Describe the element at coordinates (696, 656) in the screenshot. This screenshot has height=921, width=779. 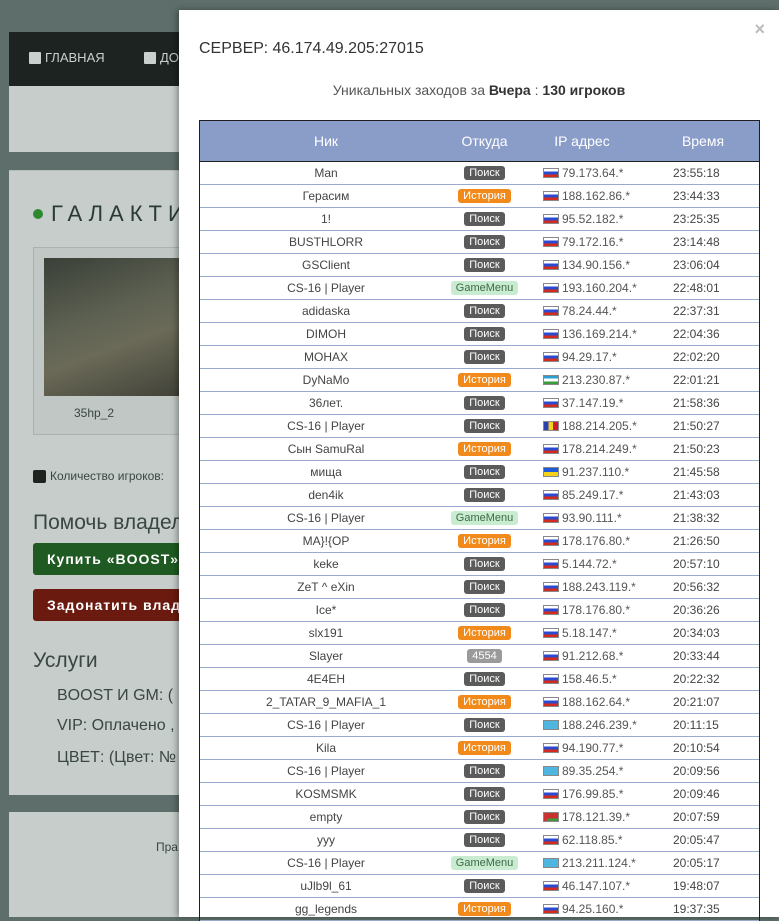
I see `visit-time: 20:33:44` at that location.